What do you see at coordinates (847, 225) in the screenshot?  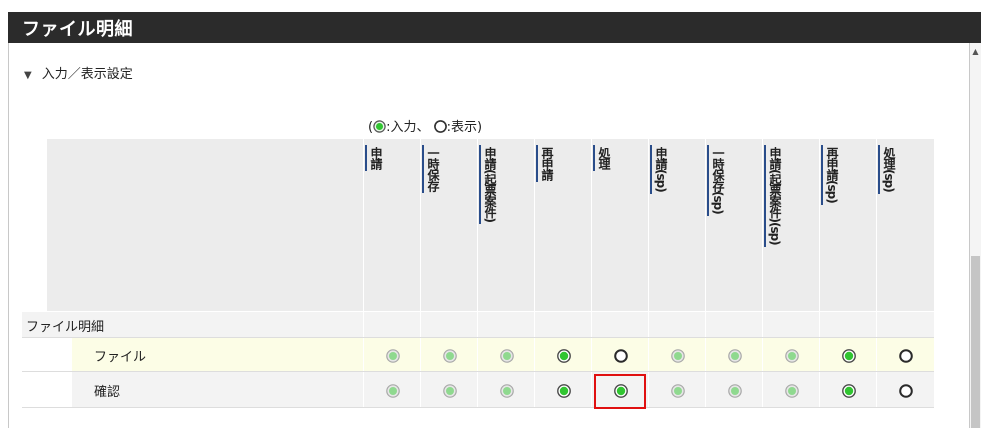 I see `column-header-9: 再申請(sp)` at bounding box center [847, 225].